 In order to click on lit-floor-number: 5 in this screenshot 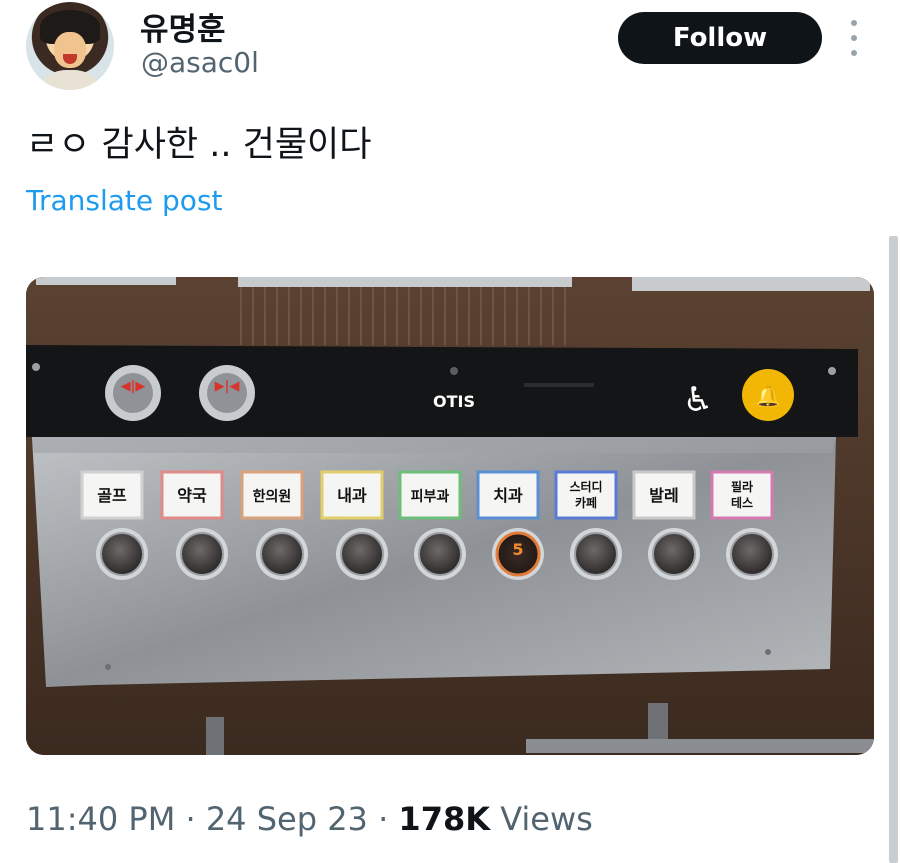, I will do `click(517, 549)`.